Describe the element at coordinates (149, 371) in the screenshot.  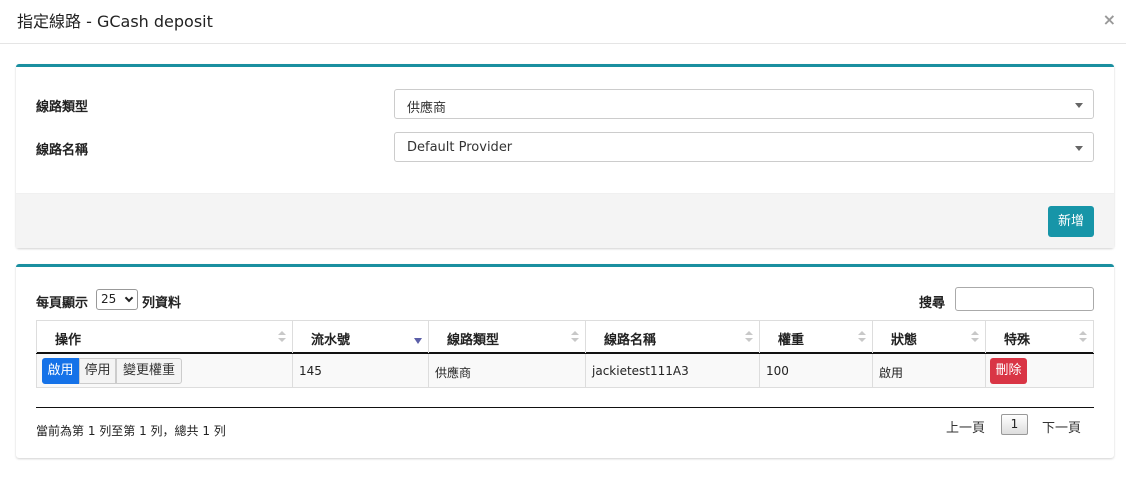
I see `change-weight-button: 變更權重` at that location.